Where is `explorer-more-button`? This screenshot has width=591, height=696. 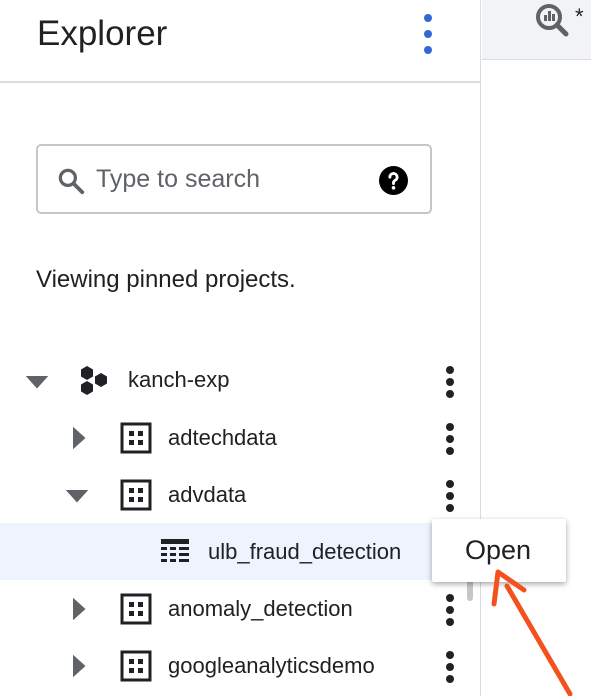
explorer-more-button is located at coordinates (428, 34).